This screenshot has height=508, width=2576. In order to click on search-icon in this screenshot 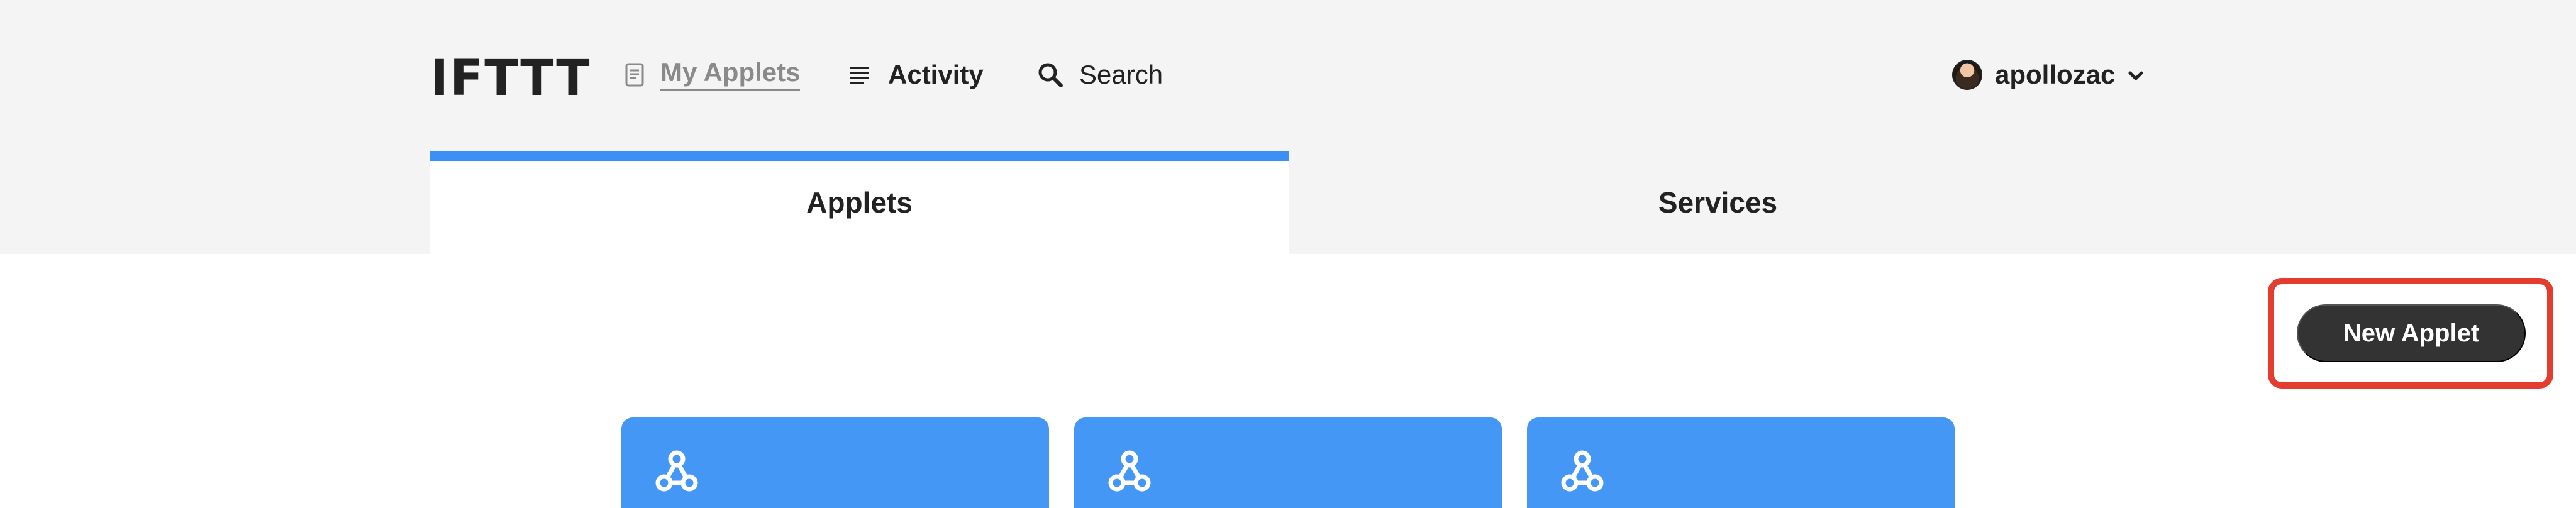, I will do `click(1050, 74)`.